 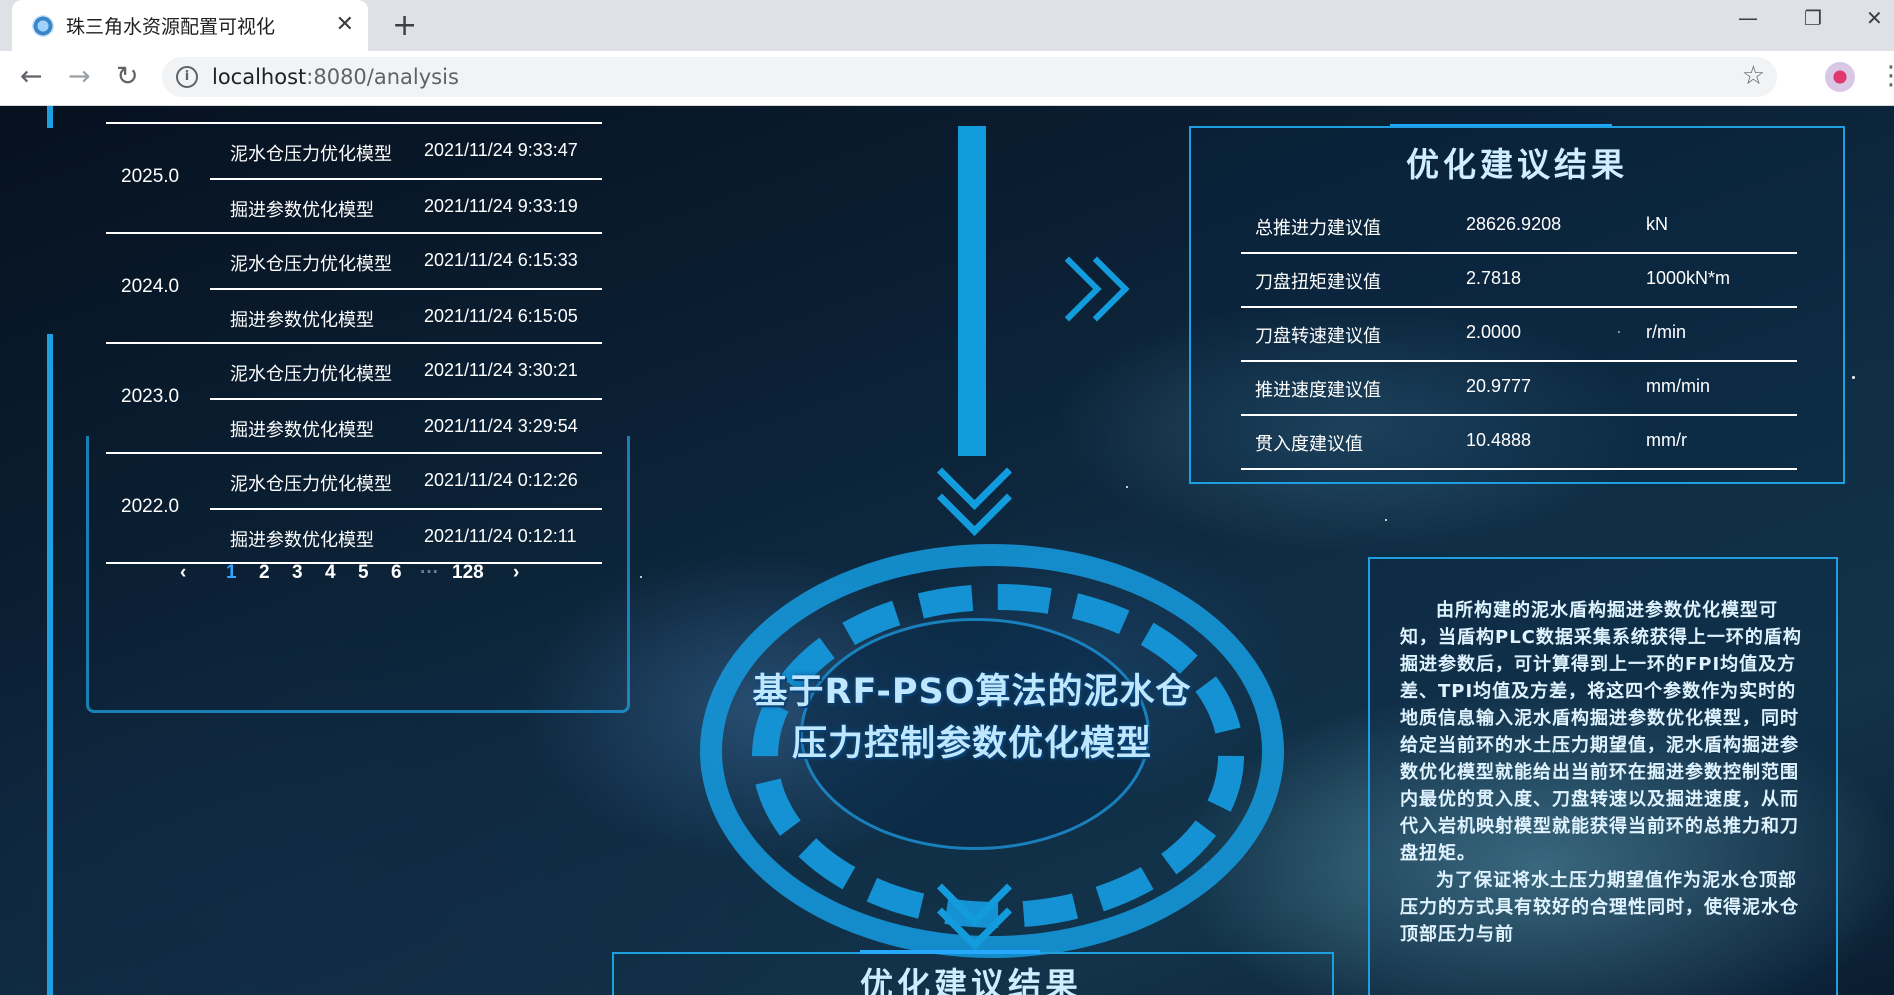 What do you see at coordinates (1318, 228) in the screenshot?
I see `result-name: 总推进力建议值` at bounding box center [1318, 228].